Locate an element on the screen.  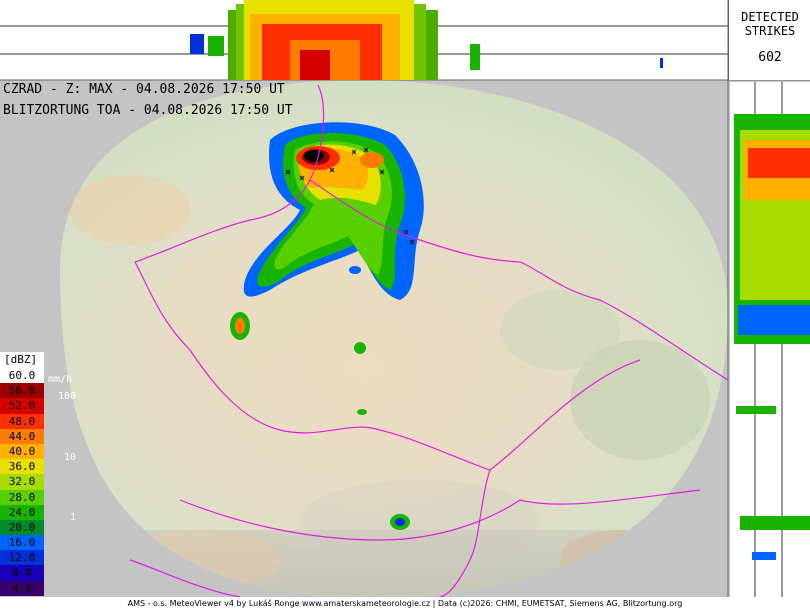
strikes-count: 602 is located at coordinates (770, 57).